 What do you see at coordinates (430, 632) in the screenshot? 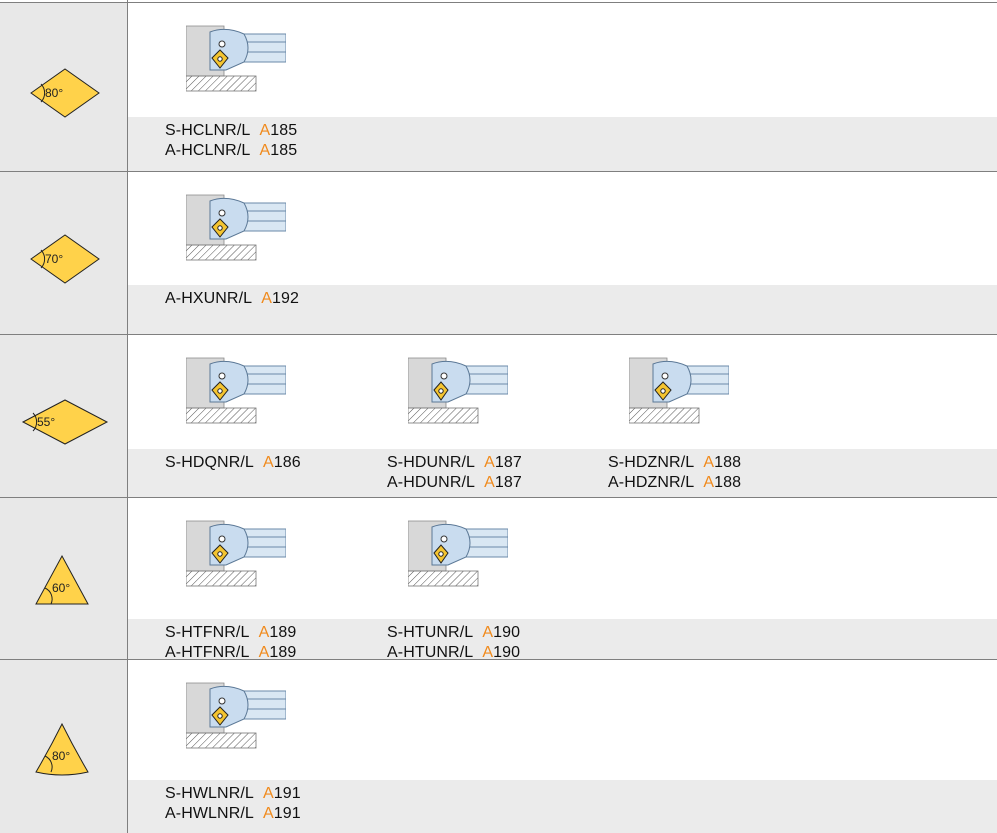
I see `tool-code-name: S-HTUNR/L` at bounding box center [430, 632].